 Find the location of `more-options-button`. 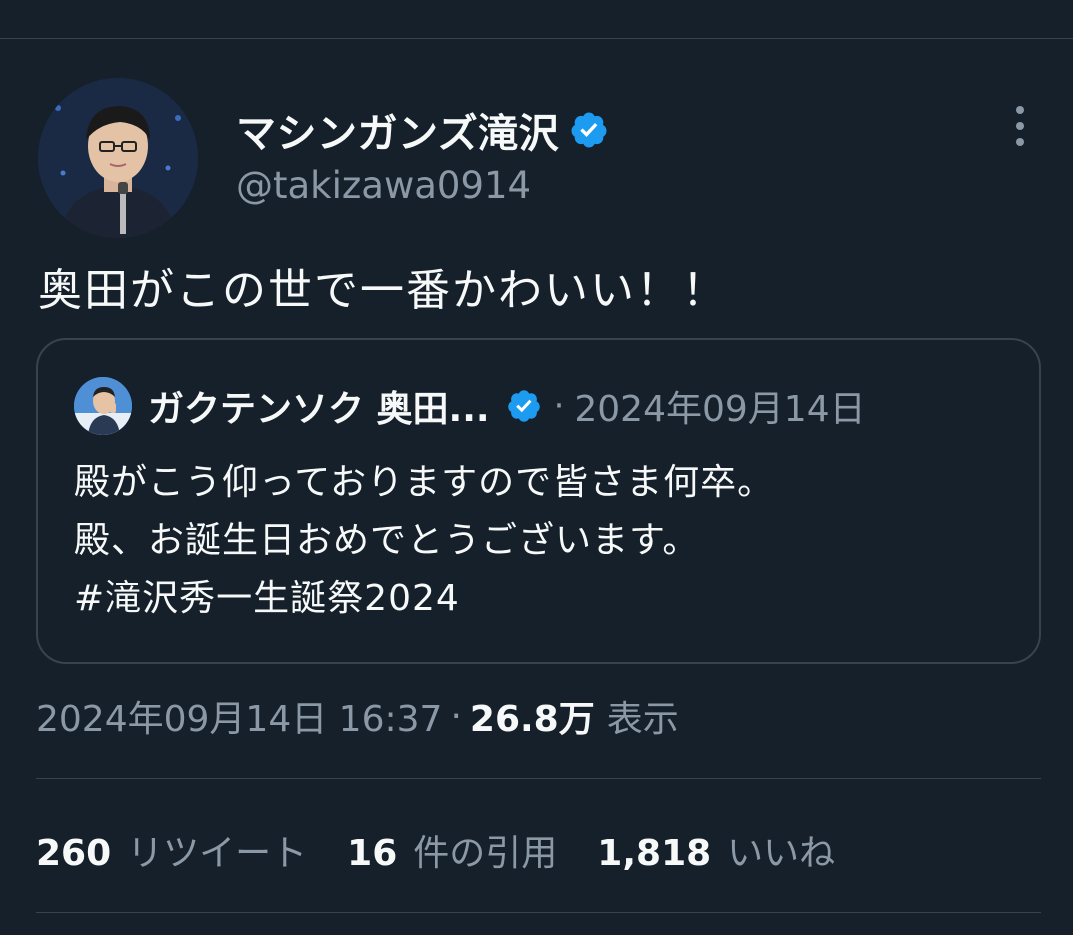

more-options-button is located at coordinates (1020, 126).